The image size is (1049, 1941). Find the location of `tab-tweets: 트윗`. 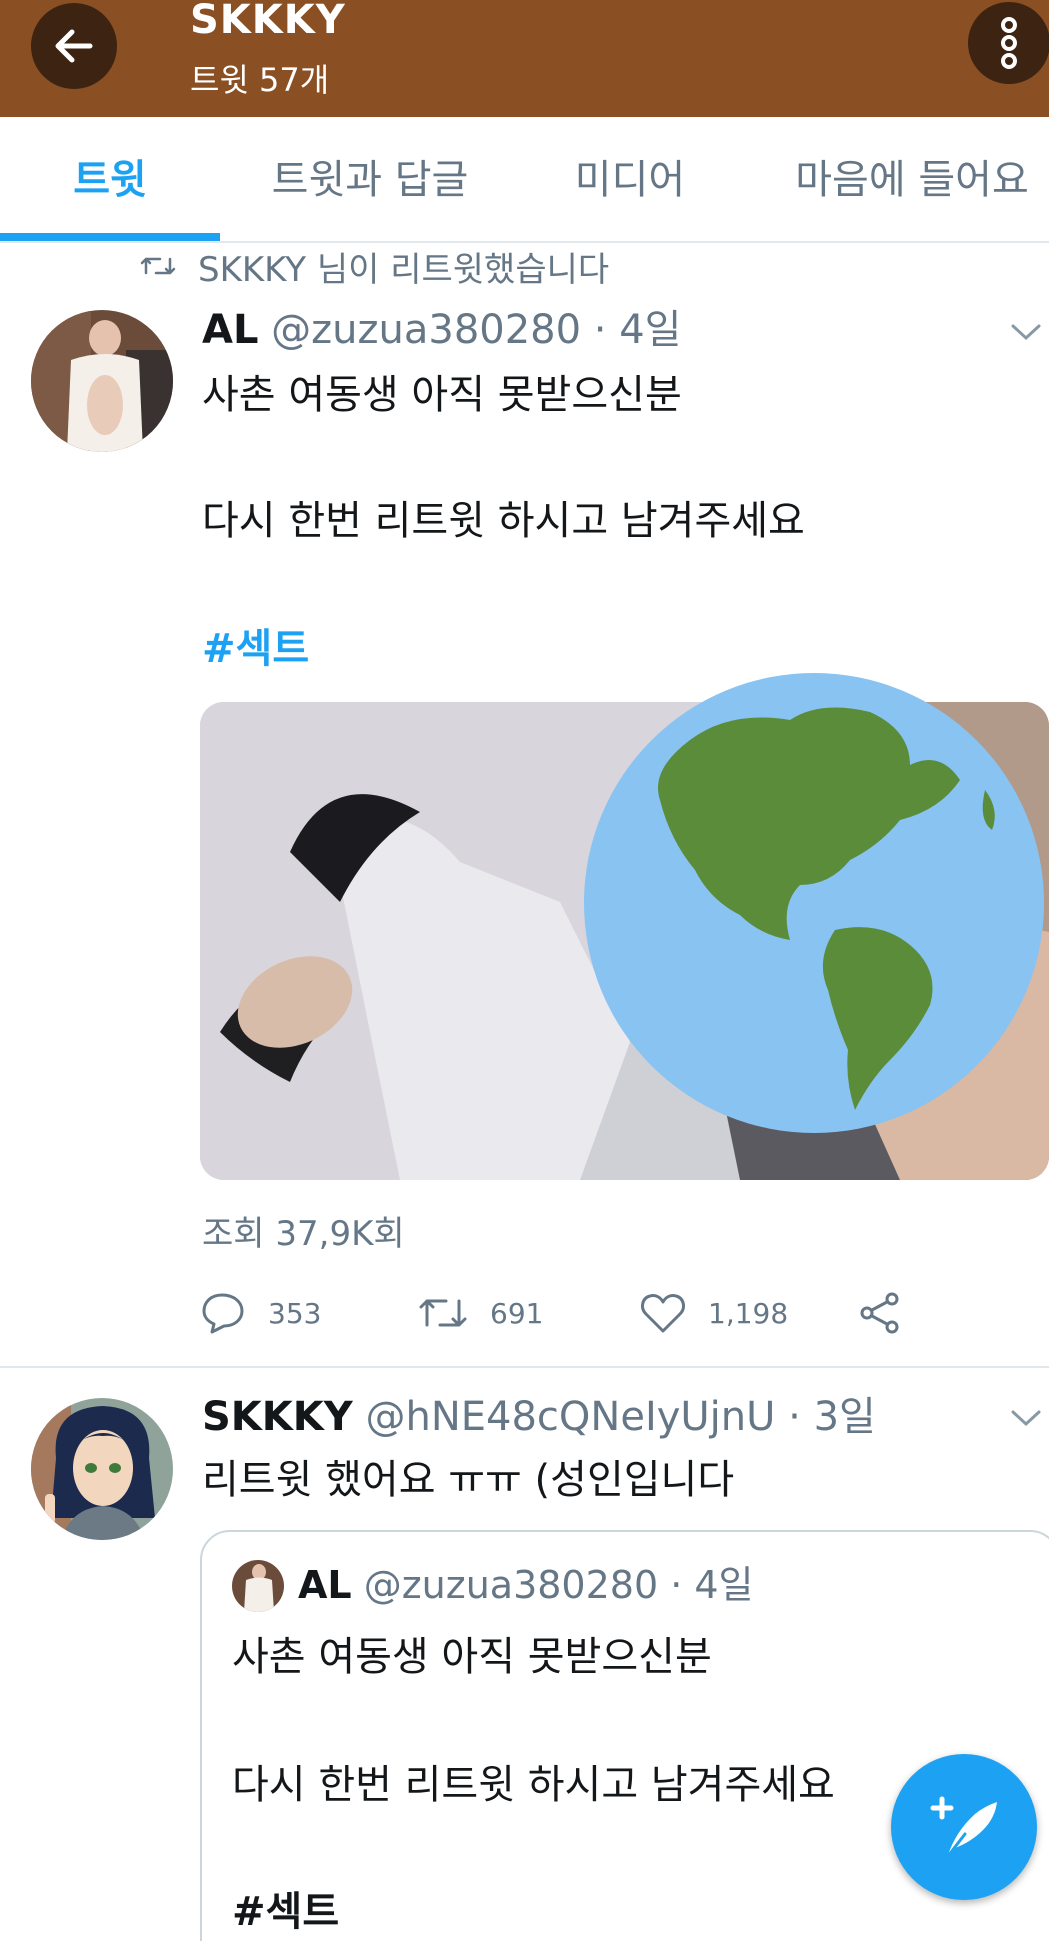

tab-tweets: 트윗 is located at coordinates (110, 180).